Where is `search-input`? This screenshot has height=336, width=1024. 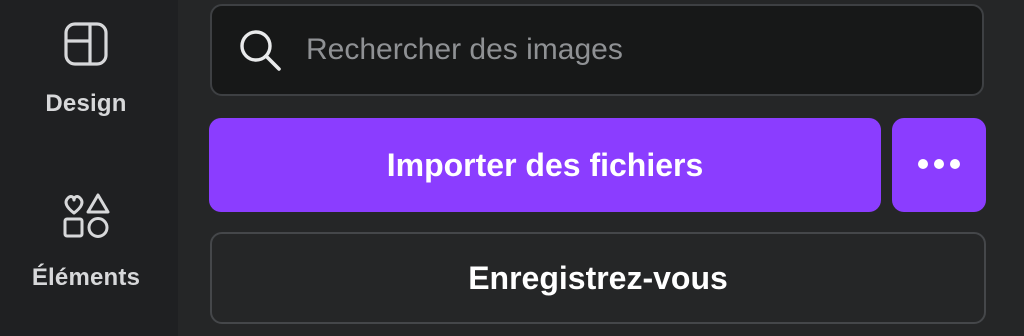
search-input is located at coordinates (633, 50).